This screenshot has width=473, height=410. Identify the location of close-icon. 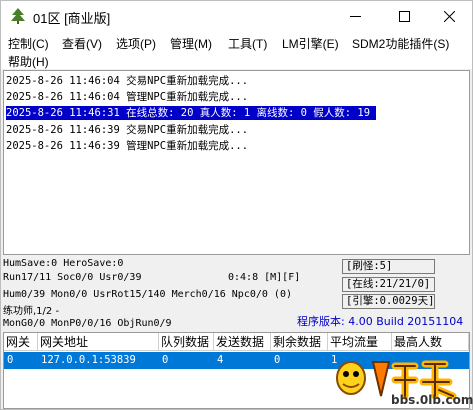
(449, 16).